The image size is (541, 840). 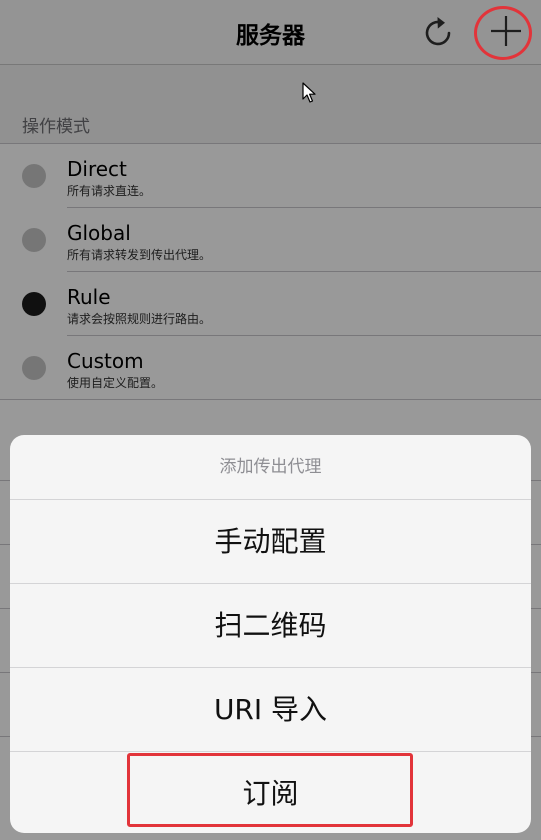 I want to click on mouse-cursor-icon, so click(x=309, y=92).